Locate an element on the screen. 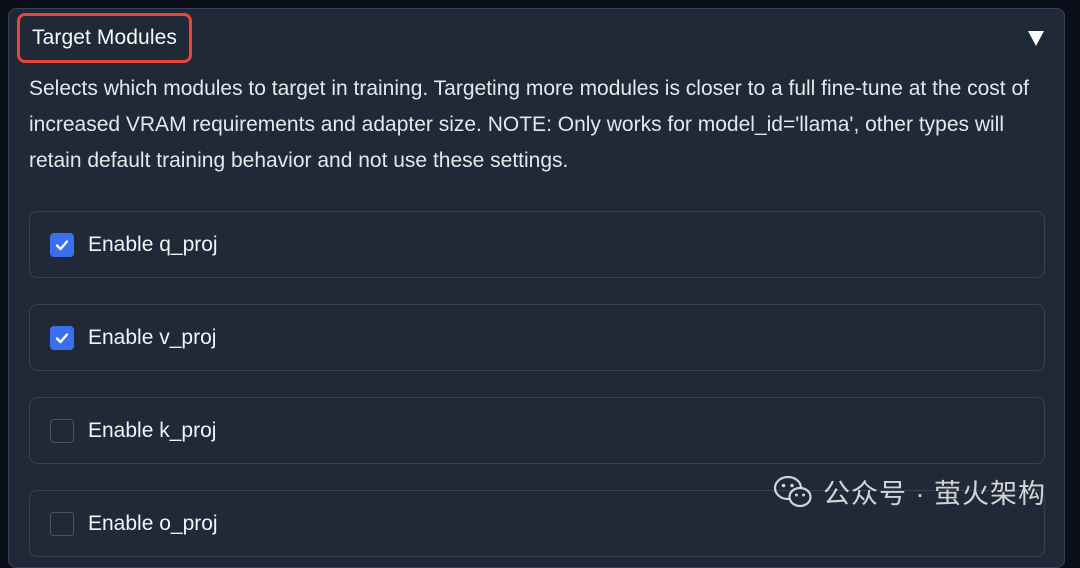  o-proj-checkbox is located at coordinates (62, 523).